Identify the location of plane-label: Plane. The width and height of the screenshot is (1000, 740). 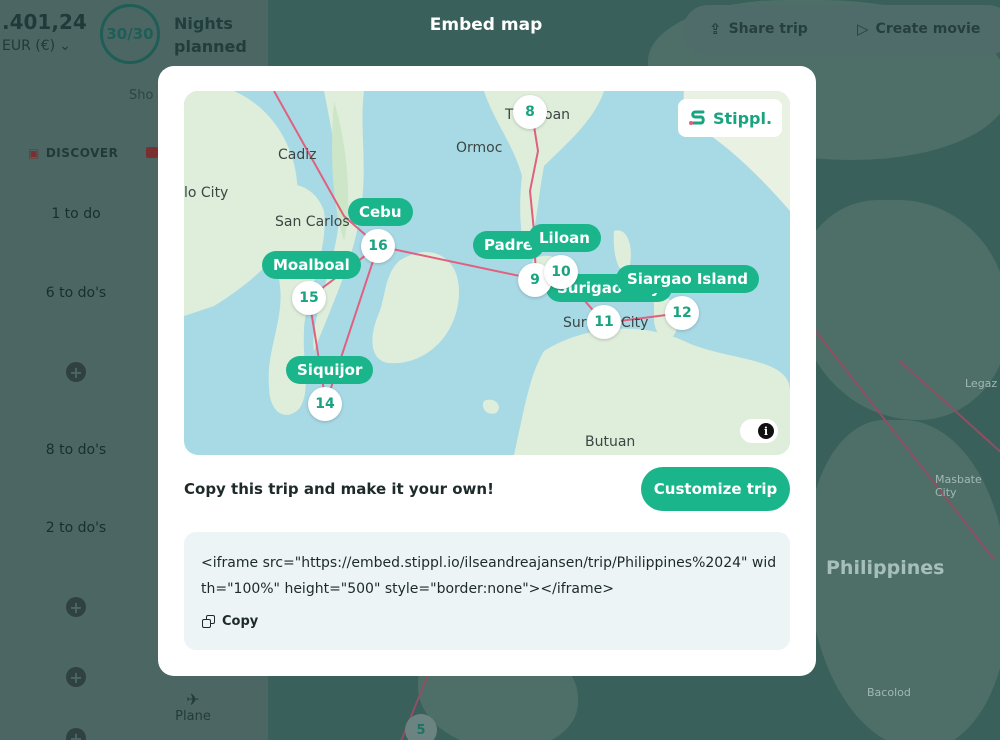
(193, 716).